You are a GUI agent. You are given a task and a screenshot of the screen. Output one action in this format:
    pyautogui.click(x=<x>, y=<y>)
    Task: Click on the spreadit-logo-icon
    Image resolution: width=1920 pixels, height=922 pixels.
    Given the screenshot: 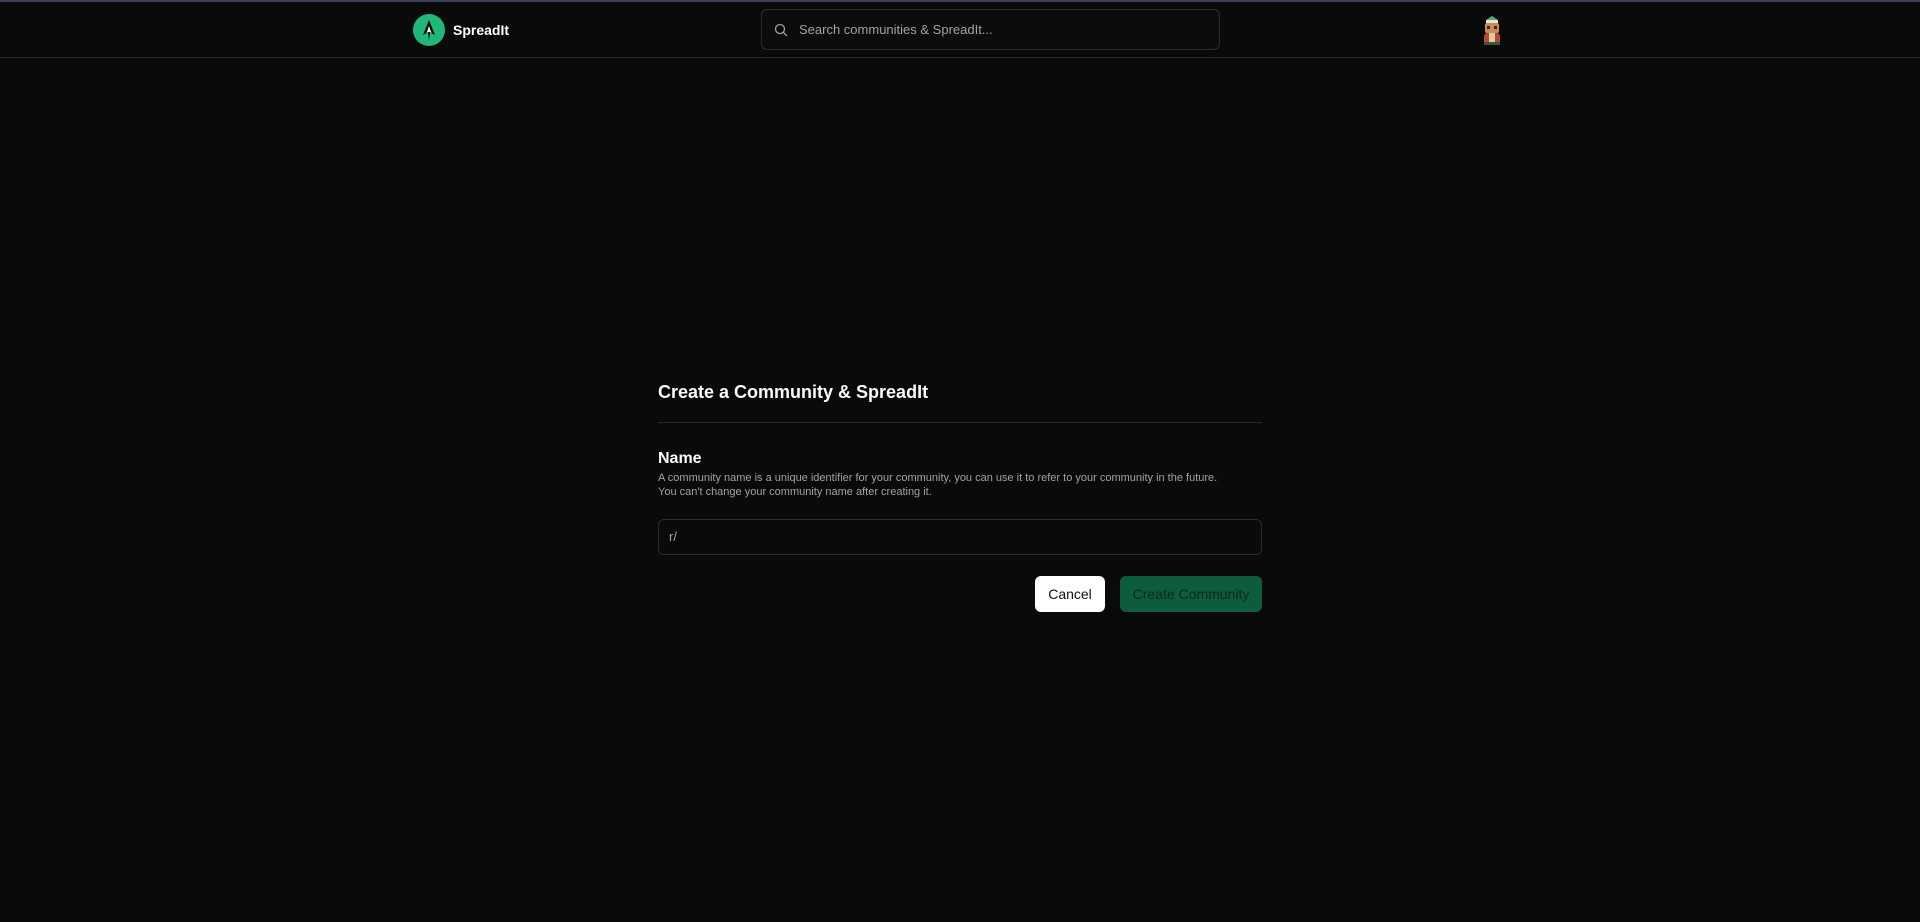 What is the action you would take?
    pyautogui.click(x=429, y=30)
    